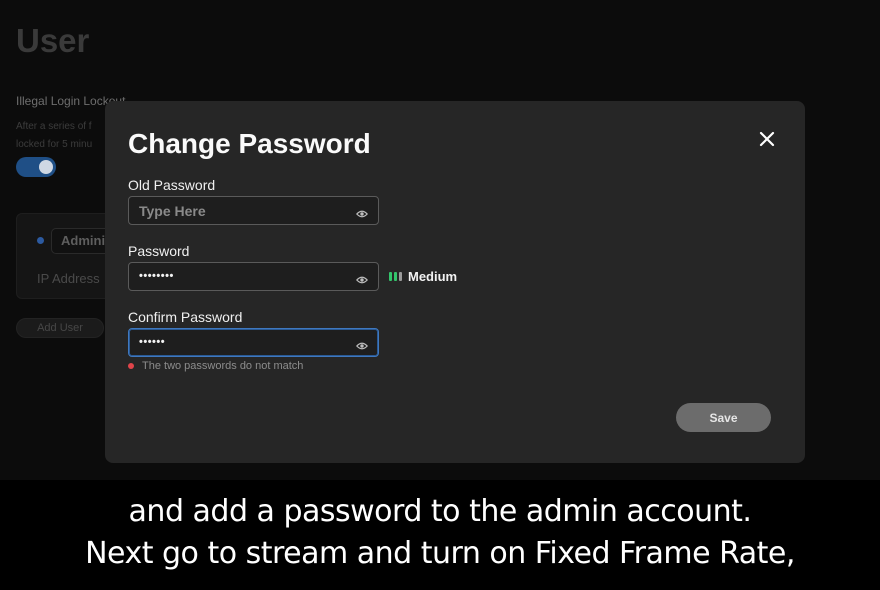 Image resolution: width=880 pixels, height=590 pixels. I want to click on old-password-label: Old Password, so click(172, 185).